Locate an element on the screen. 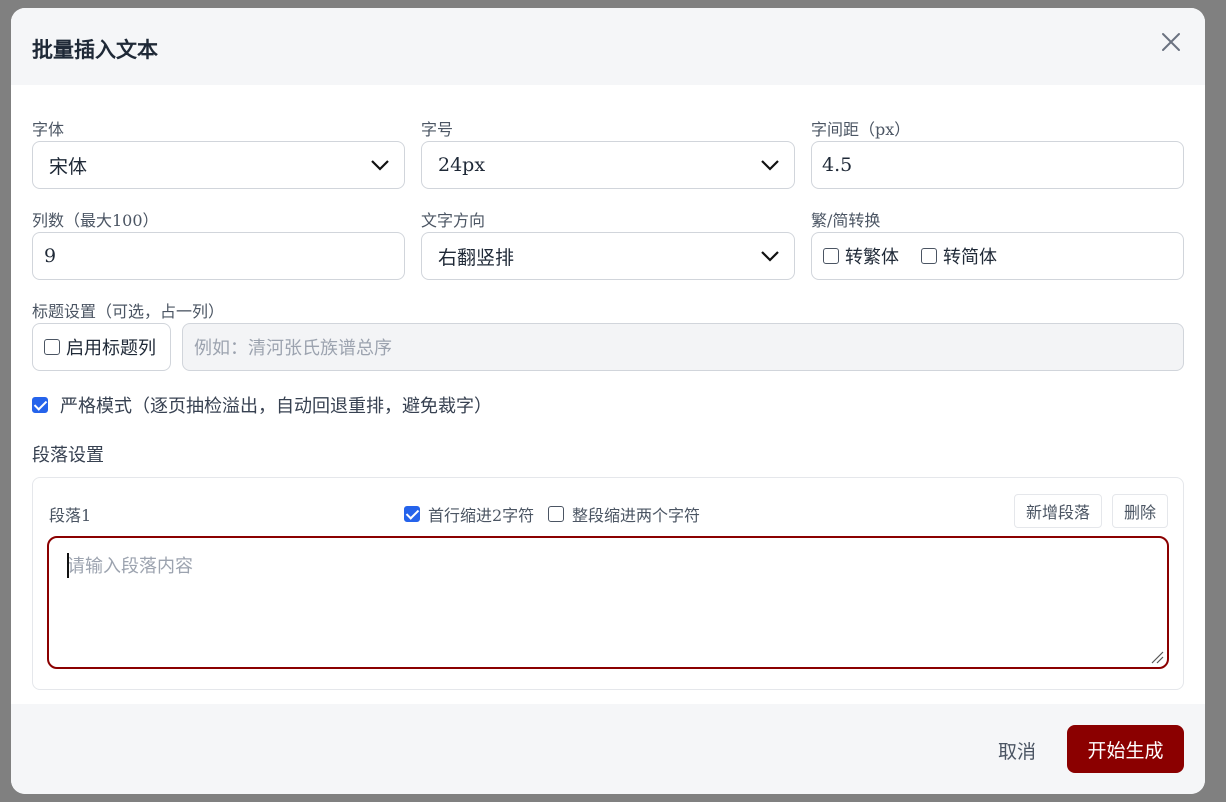  enable-title-row: 启用标题列 is located at coordinates (100, 347).